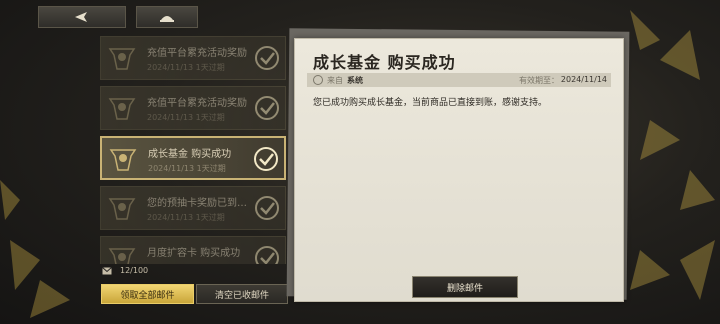 The height and width of the screenshot is (324, 720). I want to click on envelope-icon, so click(107, 270).